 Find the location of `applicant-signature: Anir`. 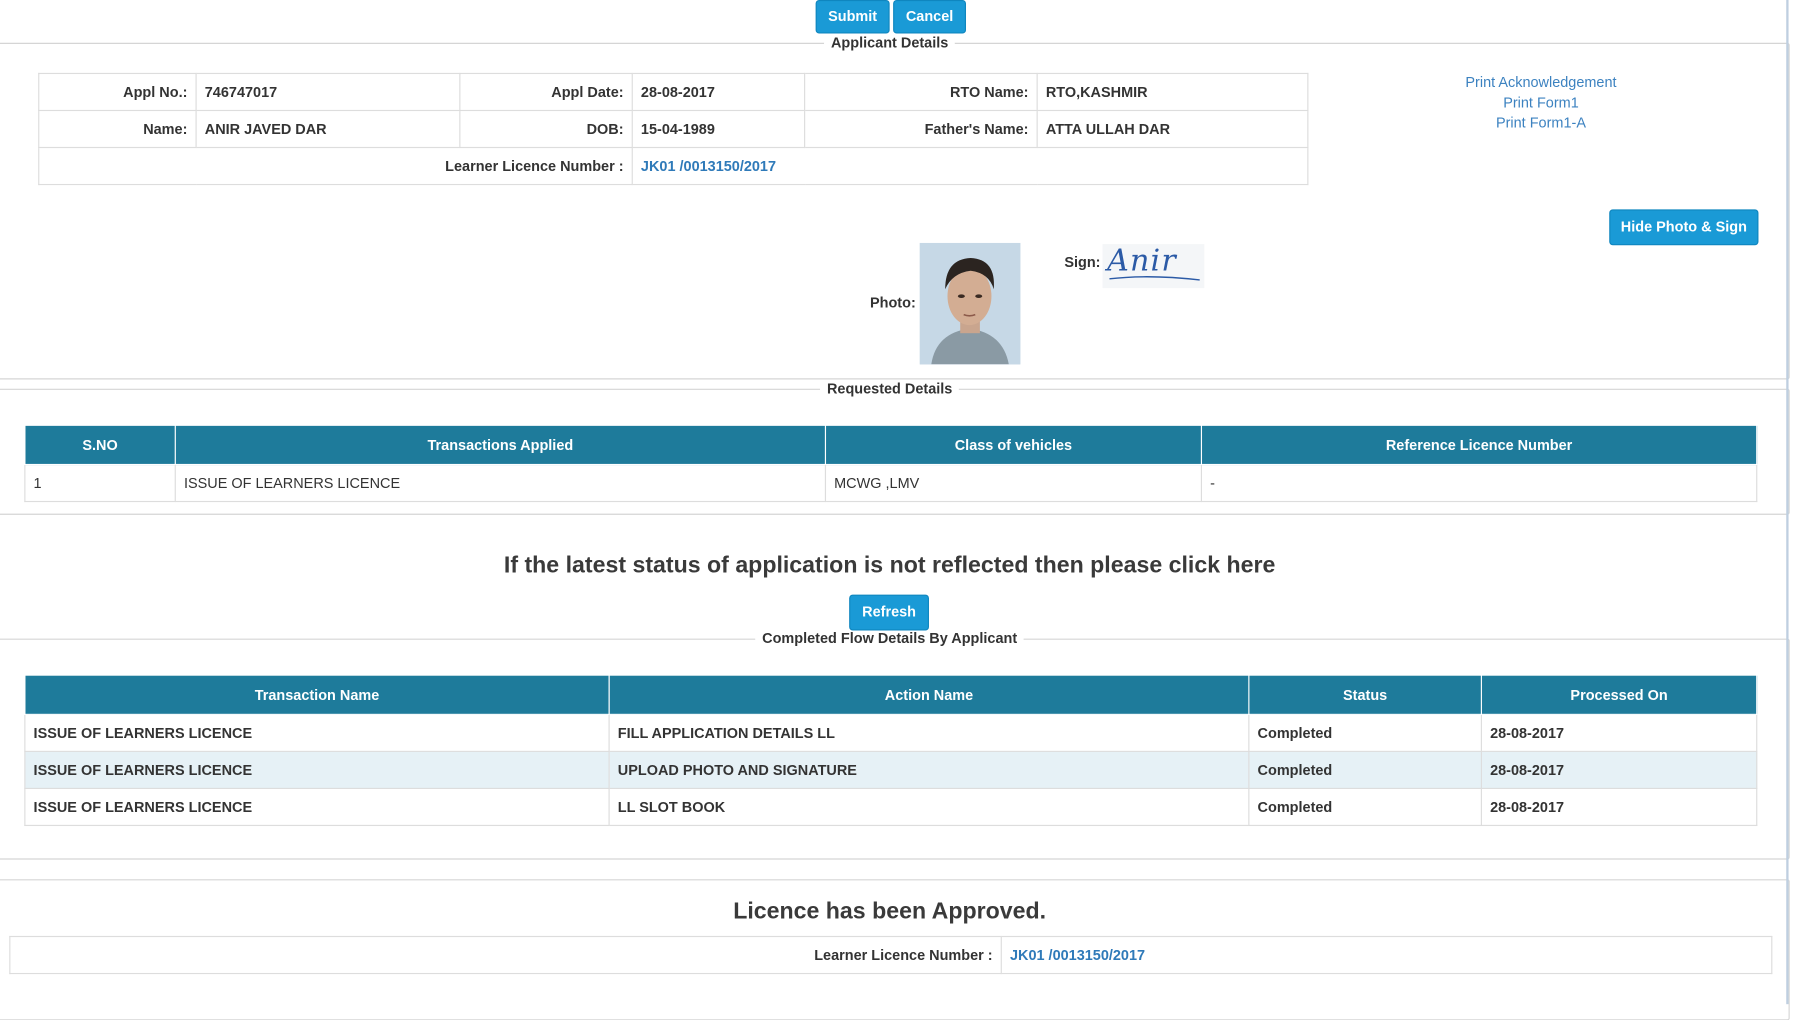

applicant-signature: Anir is located at coordinates (1153, 266).